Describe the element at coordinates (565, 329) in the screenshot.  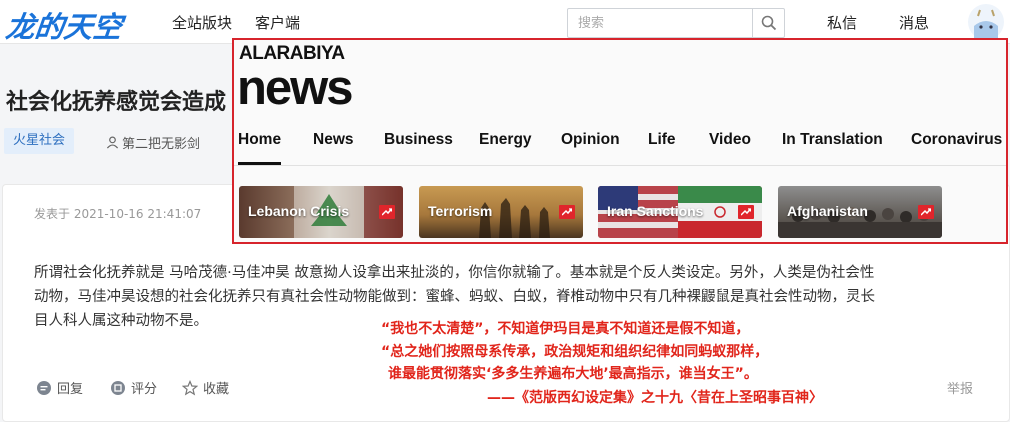
I see `quote-line: “我也不太清楚”，不知道伊玛目是真不知道还是假不知道，` at that location.